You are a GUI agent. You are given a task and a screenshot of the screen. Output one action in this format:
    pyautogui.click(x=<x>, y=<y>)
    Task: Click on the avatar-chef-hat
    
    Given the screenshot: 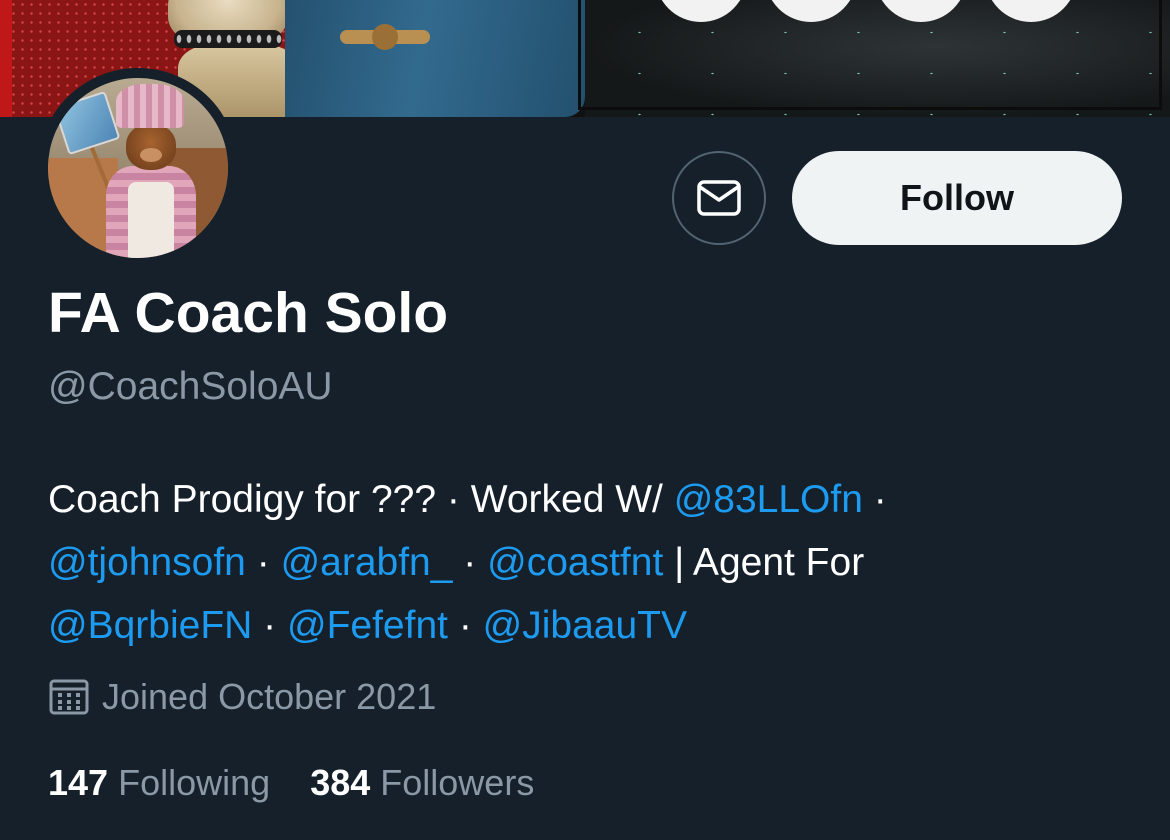 What is the action you would take?
    pyautogui.click(x=150, y=106)
    